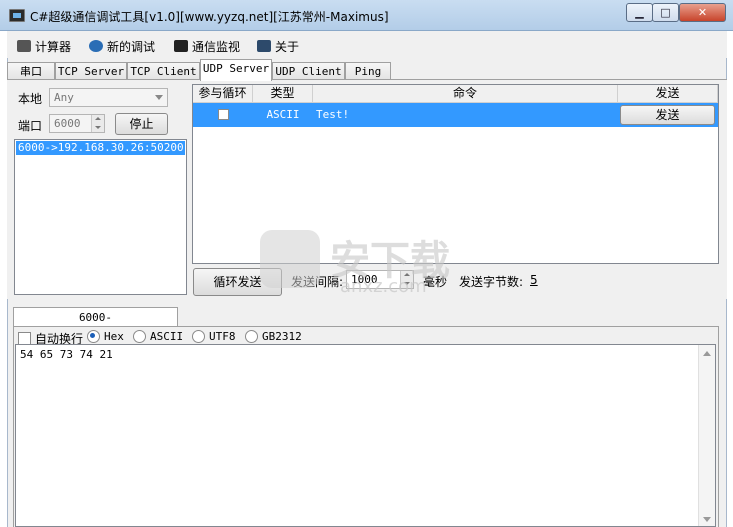 This screenshot has height=527, width=733. I want to click on radio-label: UTF8, so click(222, 336).